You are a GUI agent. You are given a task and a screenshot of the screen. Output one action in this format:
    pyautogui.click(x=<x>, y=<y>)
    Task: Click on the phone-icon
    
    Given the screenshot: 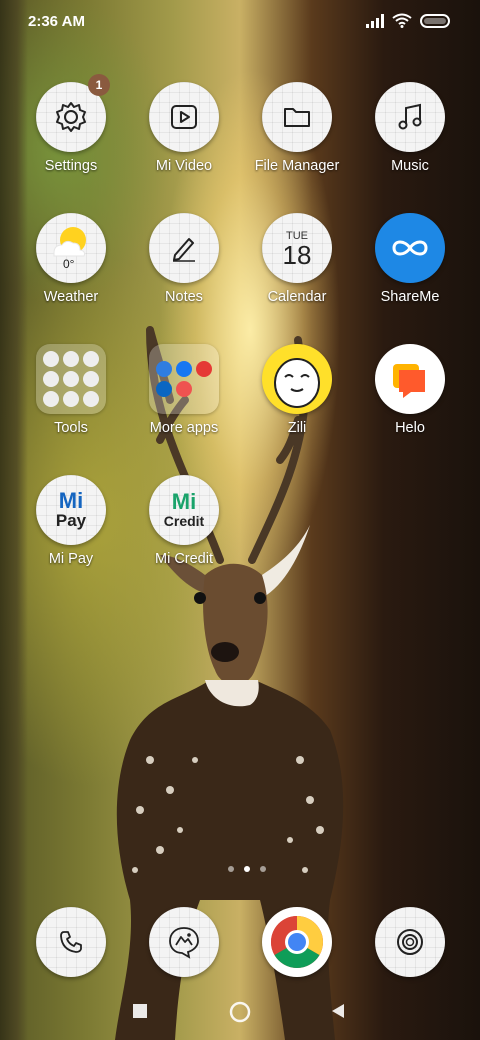 What is the action you would take?
    pyautogui.click(x=71, y=942)
    